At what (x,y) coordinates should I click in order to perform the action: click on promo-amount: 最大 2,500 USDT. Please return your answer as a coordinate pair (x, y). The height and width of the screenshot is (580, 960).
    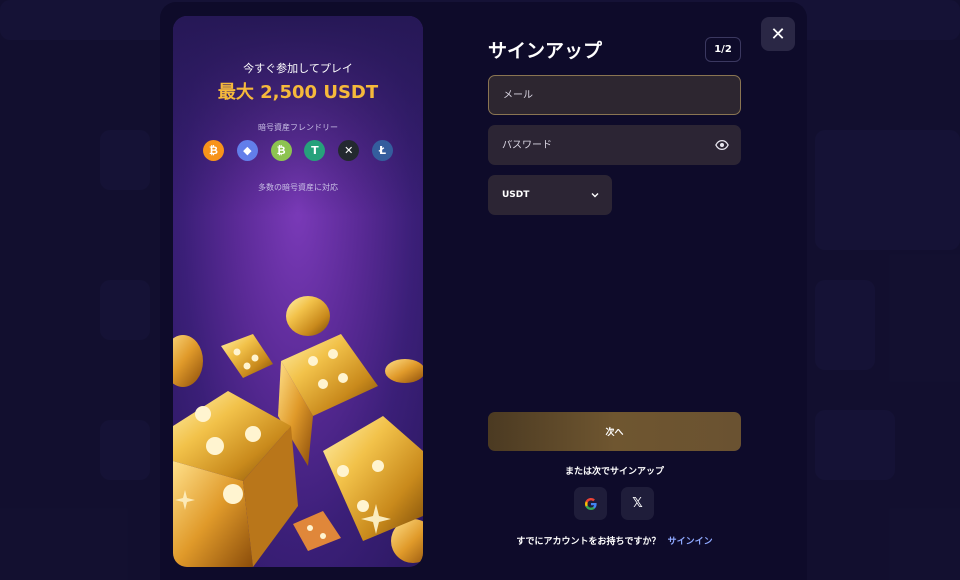
    Looking at the image, I should click on (298, 92).